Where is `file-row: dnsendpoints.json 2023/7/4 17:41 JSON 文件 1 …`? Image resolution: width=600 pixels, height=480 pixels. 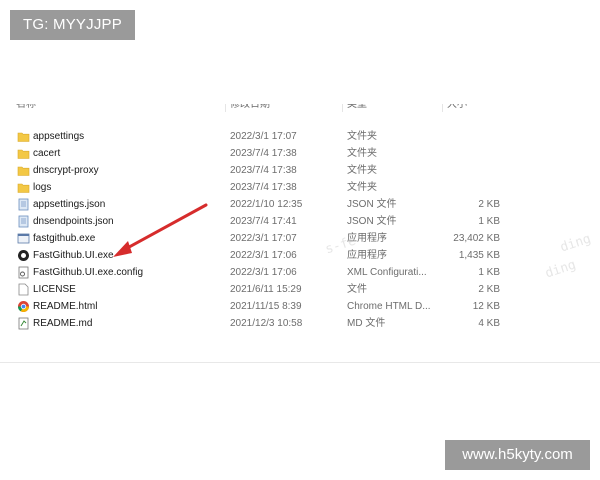 file-row: dnsendpoints.json 2023/7/4 17:41 JSON 文件 1 … is located at coordinates (300, 221).